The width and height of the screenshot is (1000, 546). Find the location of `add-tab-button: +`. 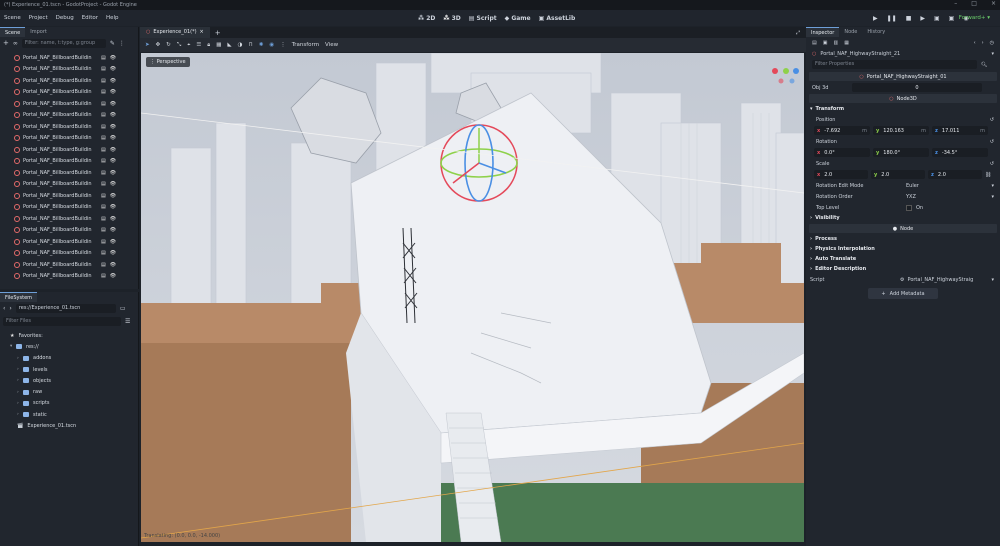

add-tab-button: + is located at coordinates (218, 33).